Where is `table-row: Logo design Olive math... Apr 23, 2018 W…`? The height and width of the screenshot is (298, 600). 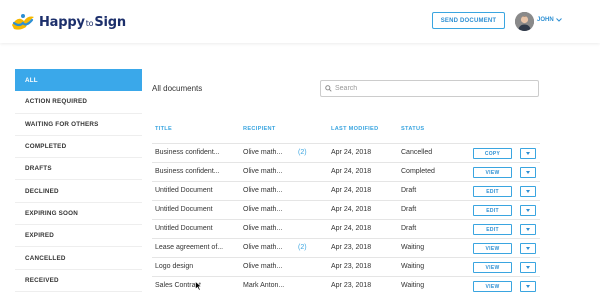 table-row: Logo design Olive math... Apr 23, 2018 W… is located at coordinates (346, 266).